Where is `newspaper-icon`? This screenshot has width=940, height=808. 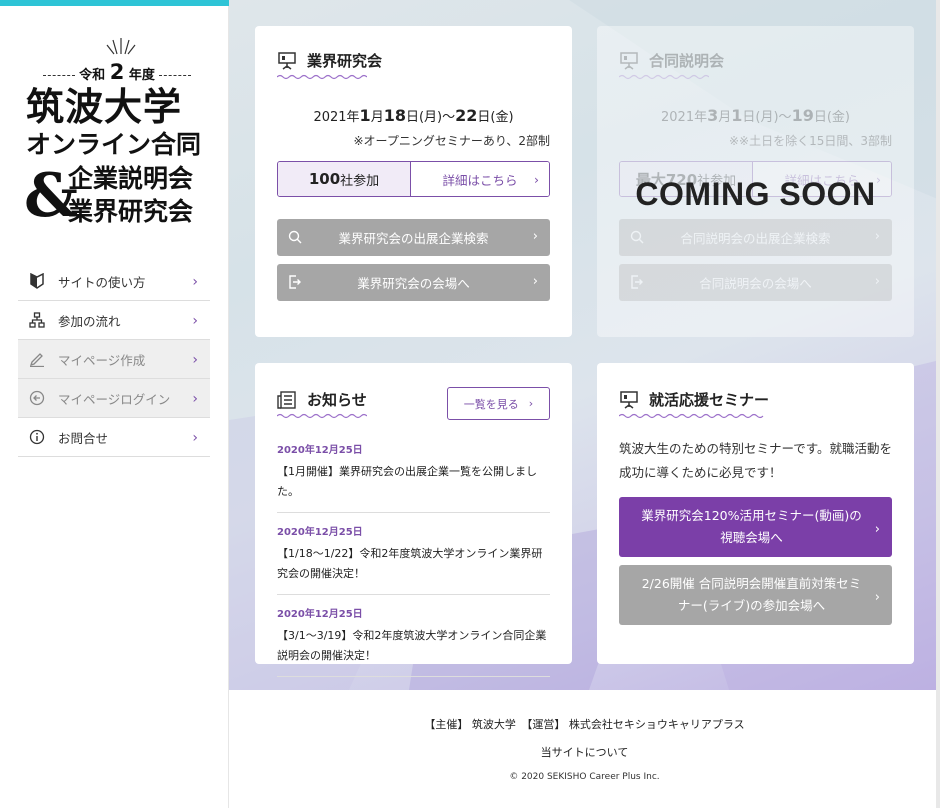 newspaper-icon is located at coordinates (287, 400).